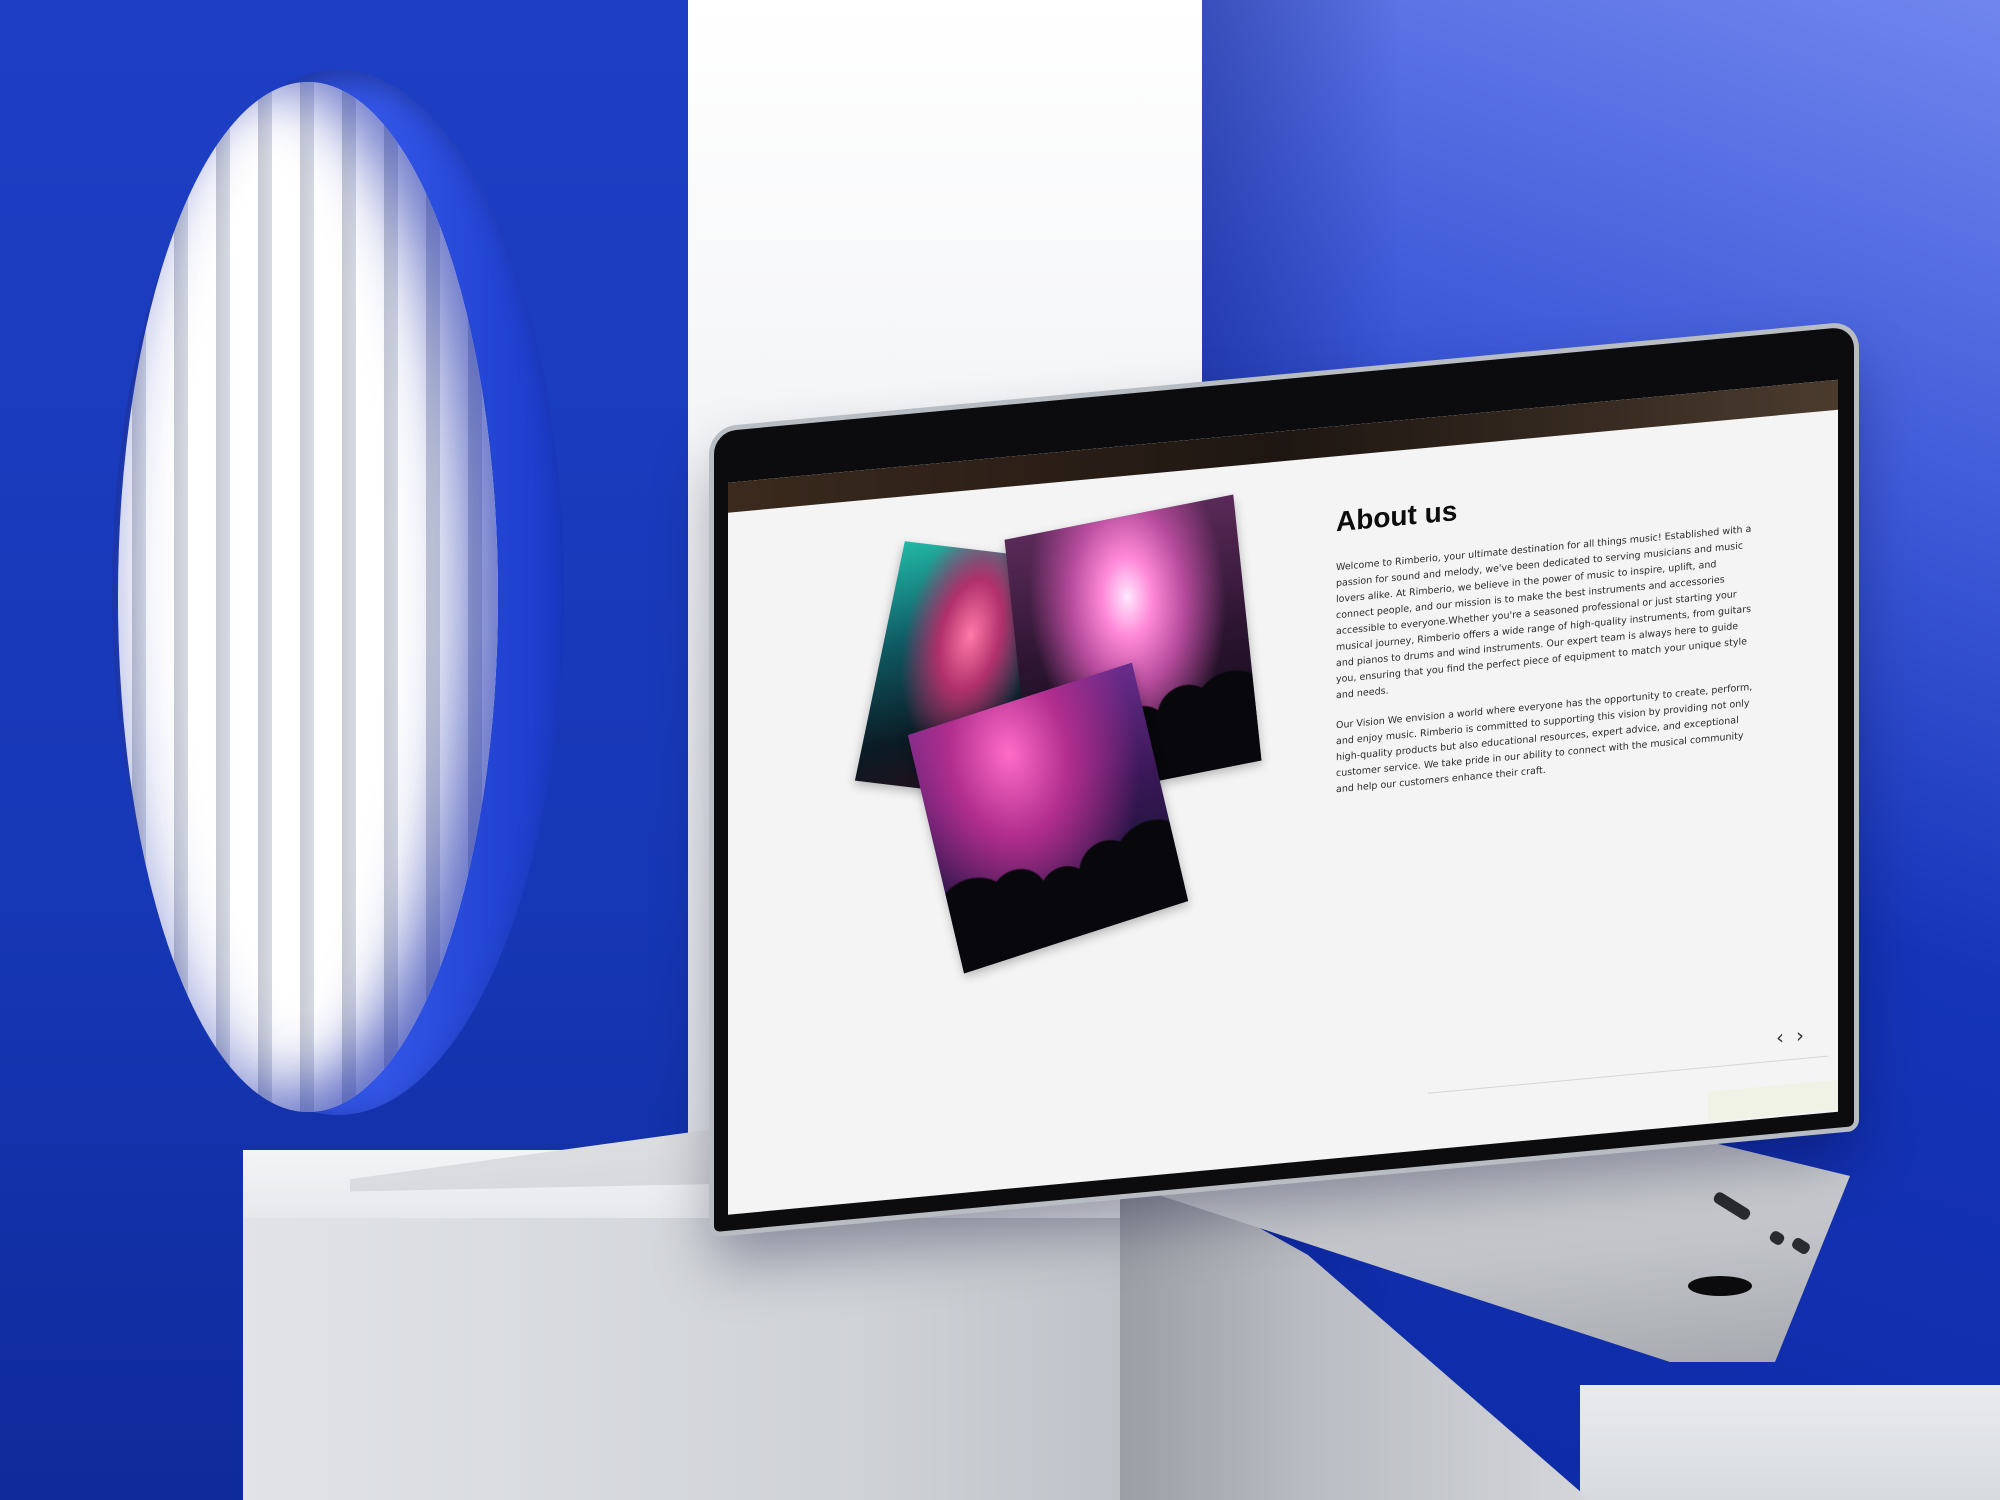 This screenshot has height=1500, width=2000. What do you see at coordinates (1062, 877) in the screenshot?
I see `crowd-silhouette` at bounding box center [1062, 877].